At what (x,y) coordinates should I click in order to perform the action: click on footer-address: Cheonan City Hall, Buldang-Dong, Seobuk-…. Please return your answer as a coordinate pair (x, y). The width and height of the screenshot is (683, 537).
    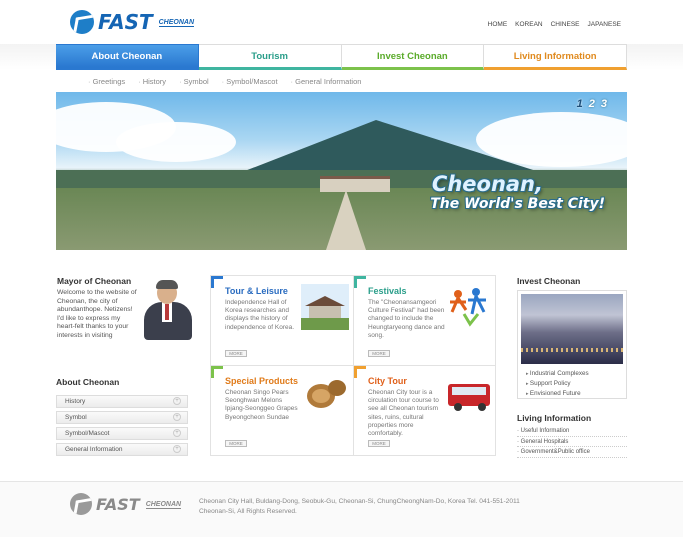
    Looking at the image, I should click on (359, 506).